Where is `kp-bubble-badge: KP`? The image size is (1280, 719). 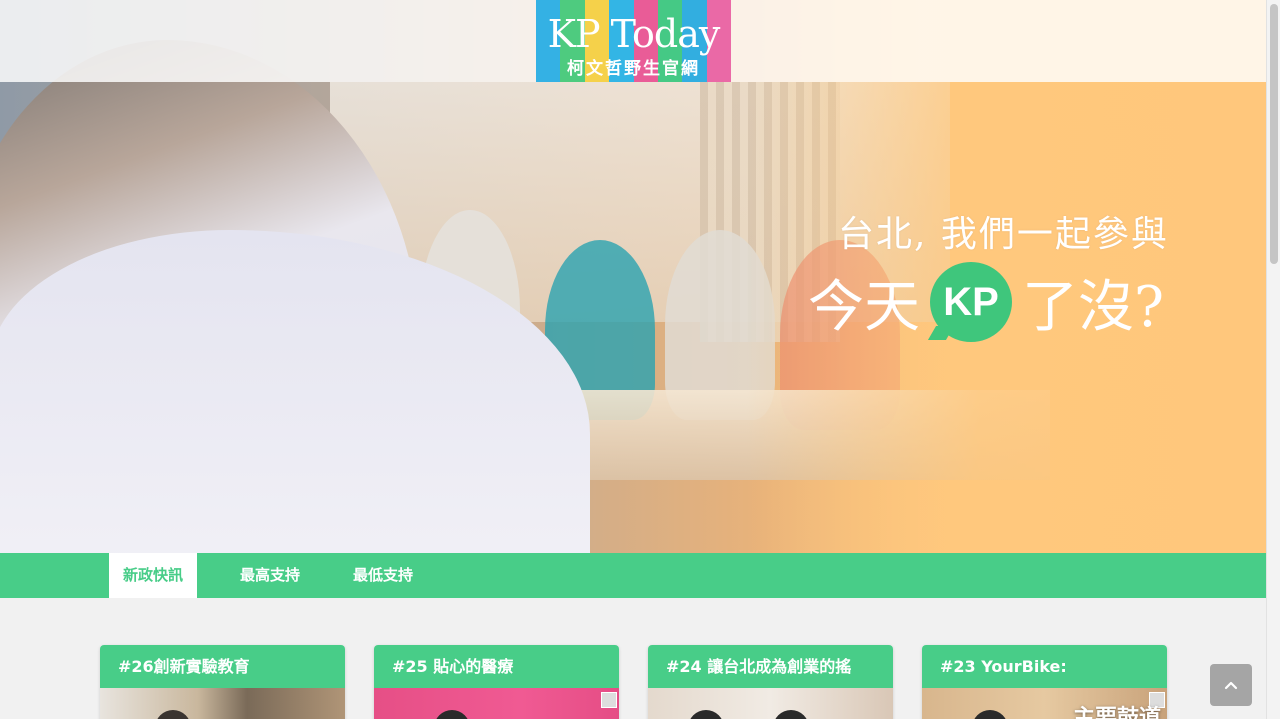
kp-bubble-badge: KP is located at coordinates (971, 302).